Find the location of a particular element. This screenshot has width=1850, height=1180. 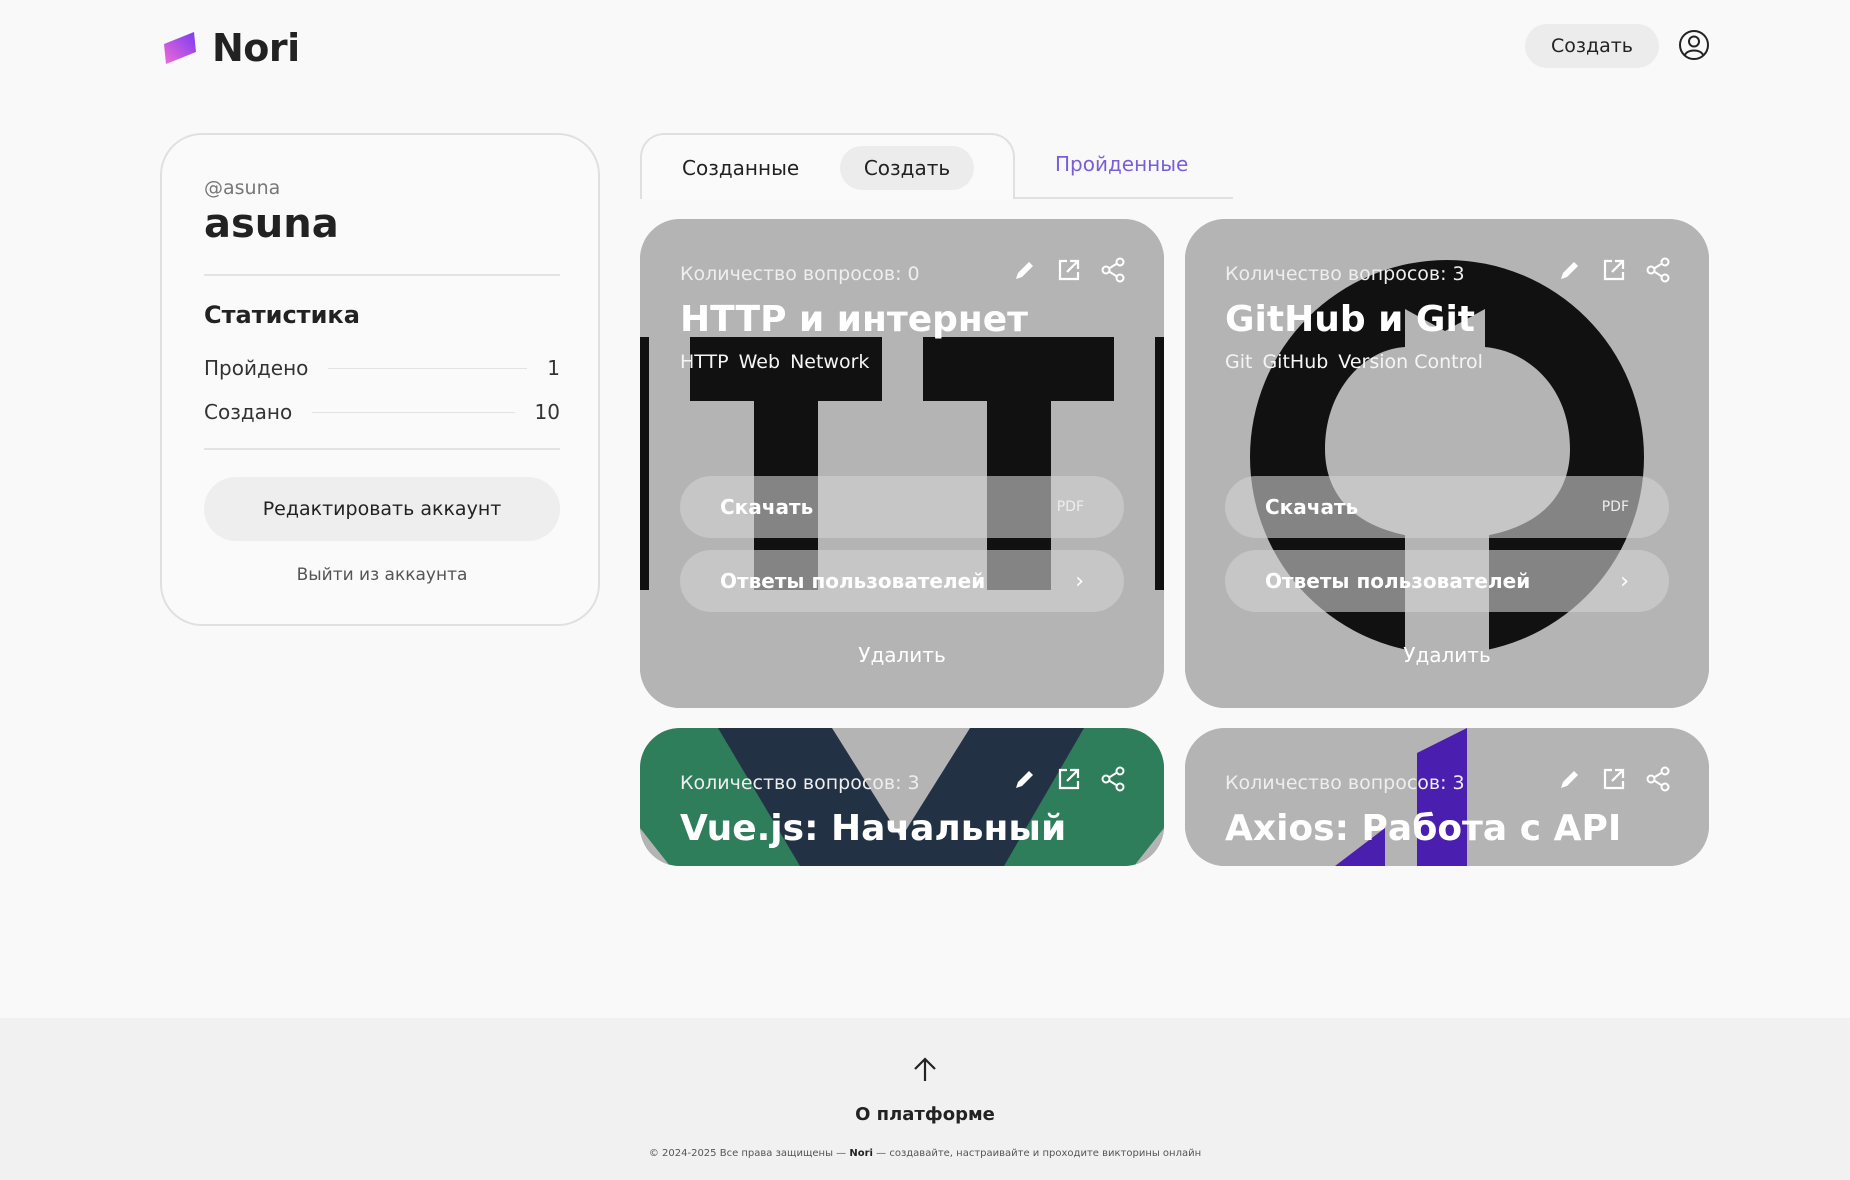

stat-label: Пройдено is located at coordinates (256, 368).